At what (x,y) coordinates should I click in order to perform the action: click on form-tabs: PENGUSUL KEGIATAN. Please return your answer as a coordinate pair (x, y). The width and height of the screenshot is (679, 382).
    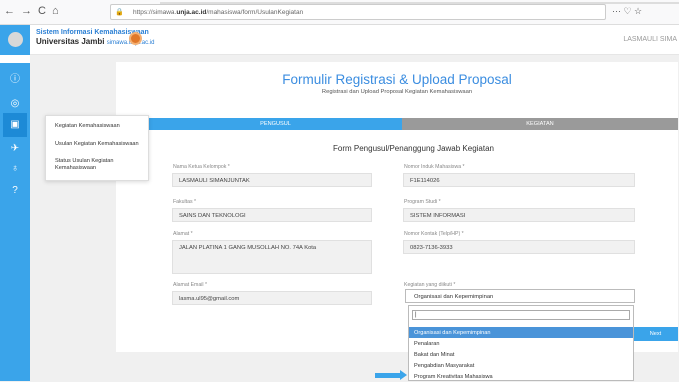
    Looking at the image, I should click on (413, 124).